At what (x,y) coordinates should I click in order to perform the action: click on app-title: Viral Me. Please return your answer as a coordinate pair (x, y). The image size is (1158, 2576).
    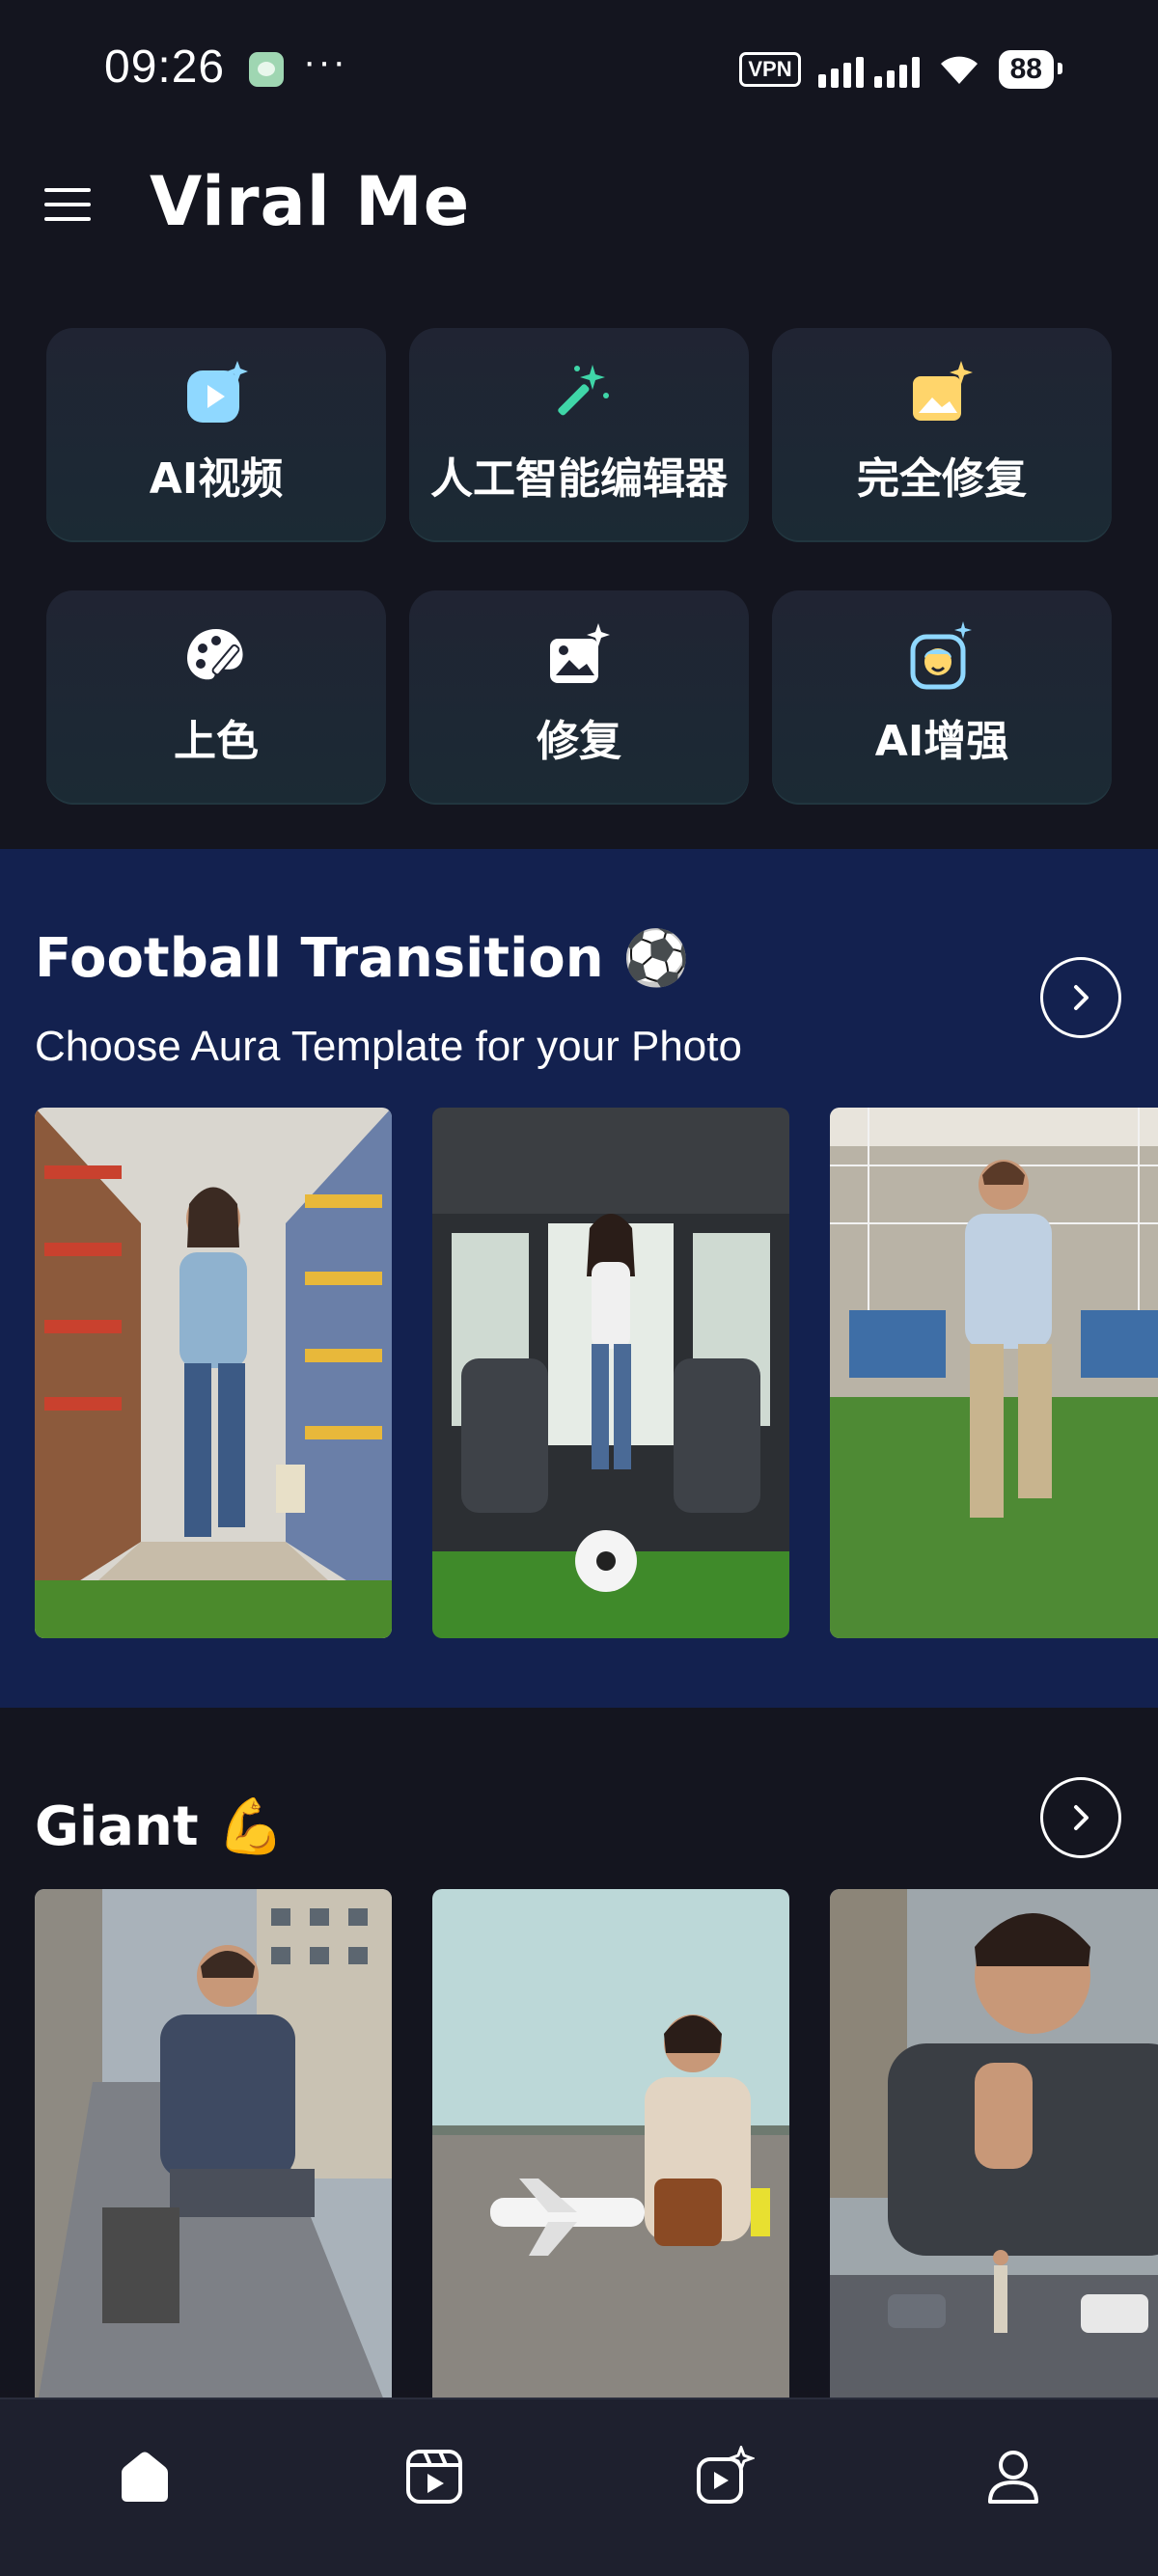
    Looking at the image, I should click on (310, 202).